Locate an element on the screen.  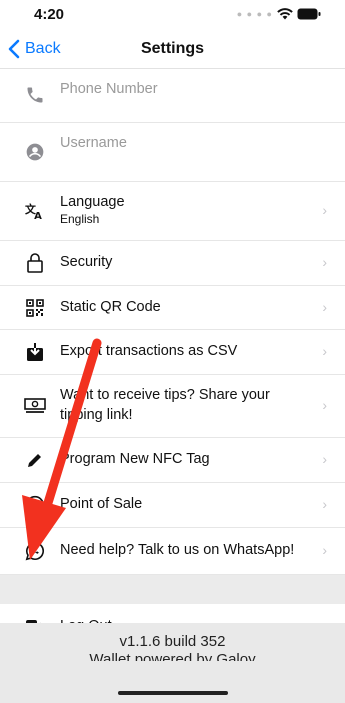
settings-row-label: Security is located at coordinates (86, 262).